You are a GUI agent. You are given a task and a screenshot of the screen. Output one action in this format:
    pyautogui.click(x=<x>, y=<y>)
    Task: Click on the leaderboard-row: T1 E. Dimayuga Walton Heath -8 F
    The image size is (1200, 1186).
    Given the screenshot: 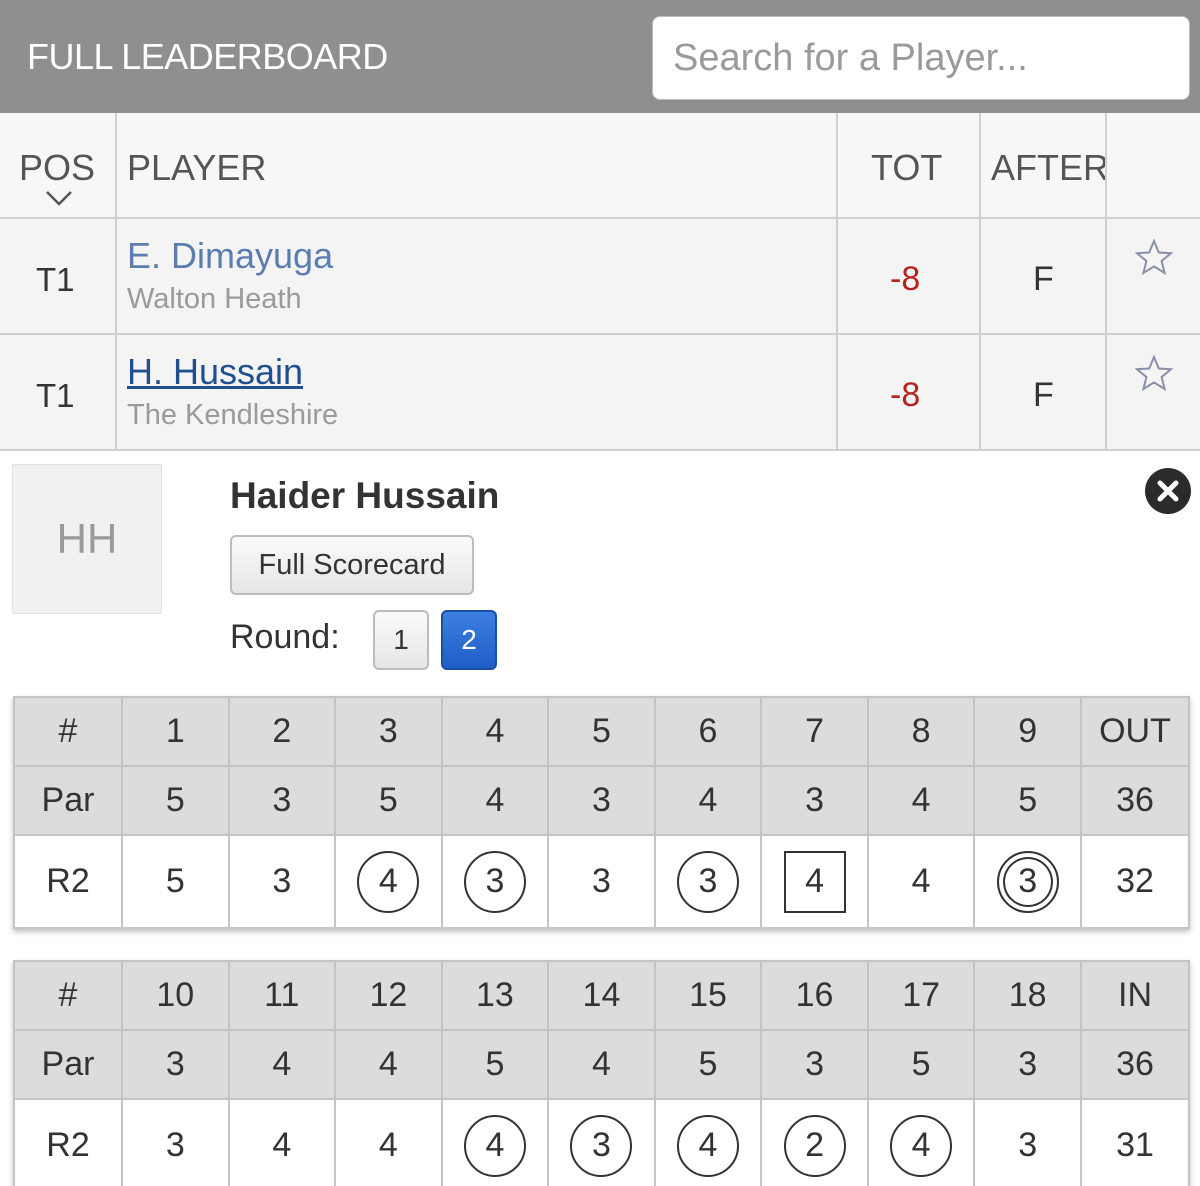 What is the action you would take?
    pyautogui.click(x=600, y=277)
    